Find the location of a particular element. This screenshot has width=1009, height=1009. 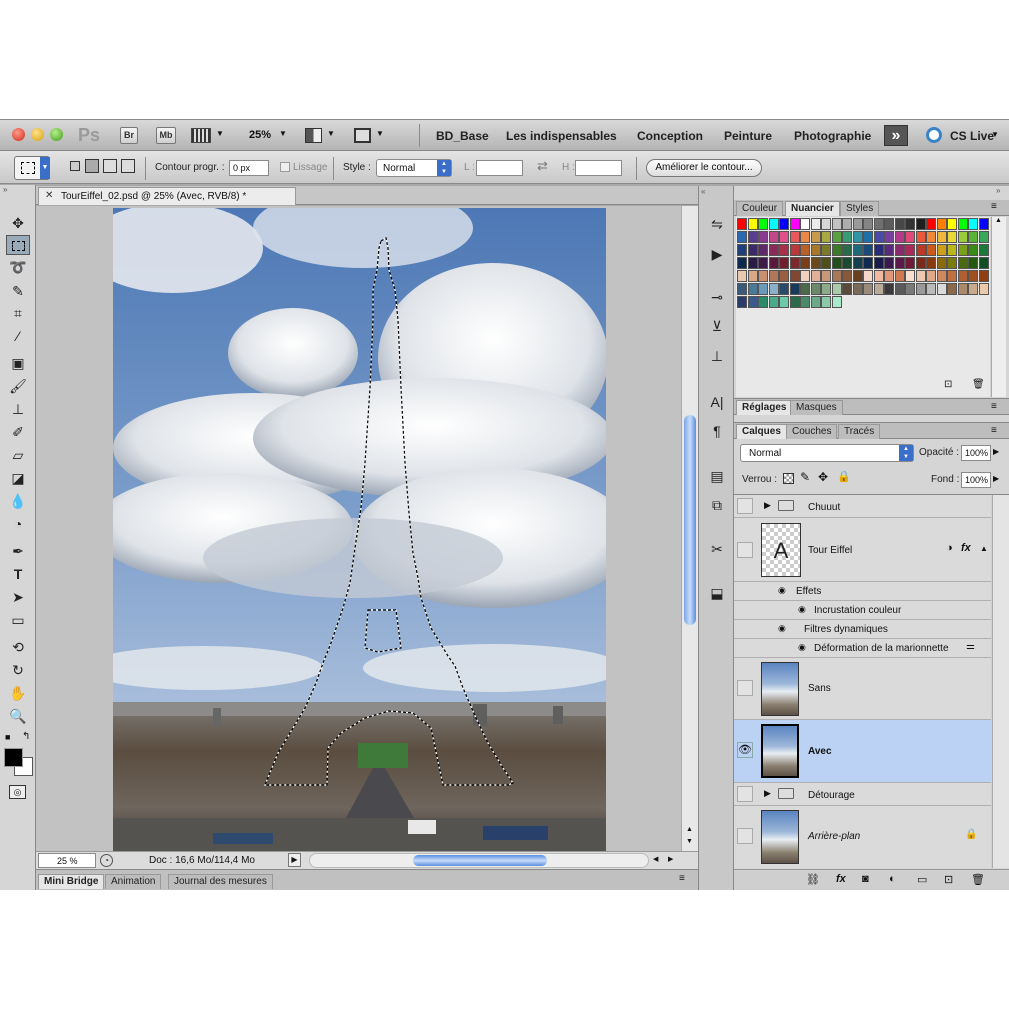

opacity-input: 100% is located at coordinates (976, 453).